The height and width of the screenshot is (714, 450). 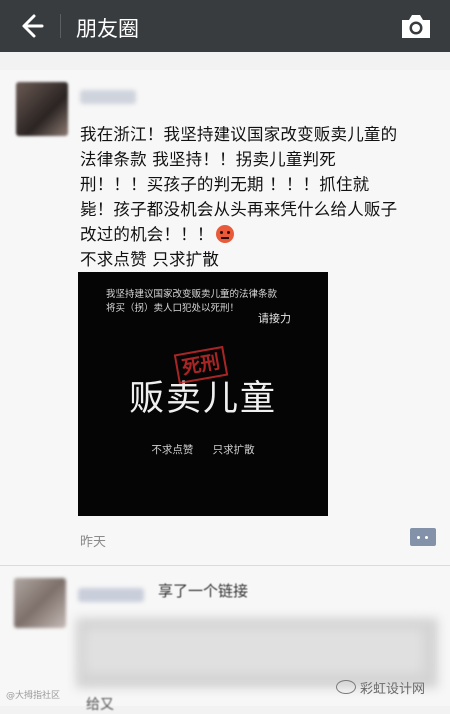 I want to click on post-text-line: 毙！孩子都没机会从头再来凭什么给人贩子, so click(x=239, y=209).